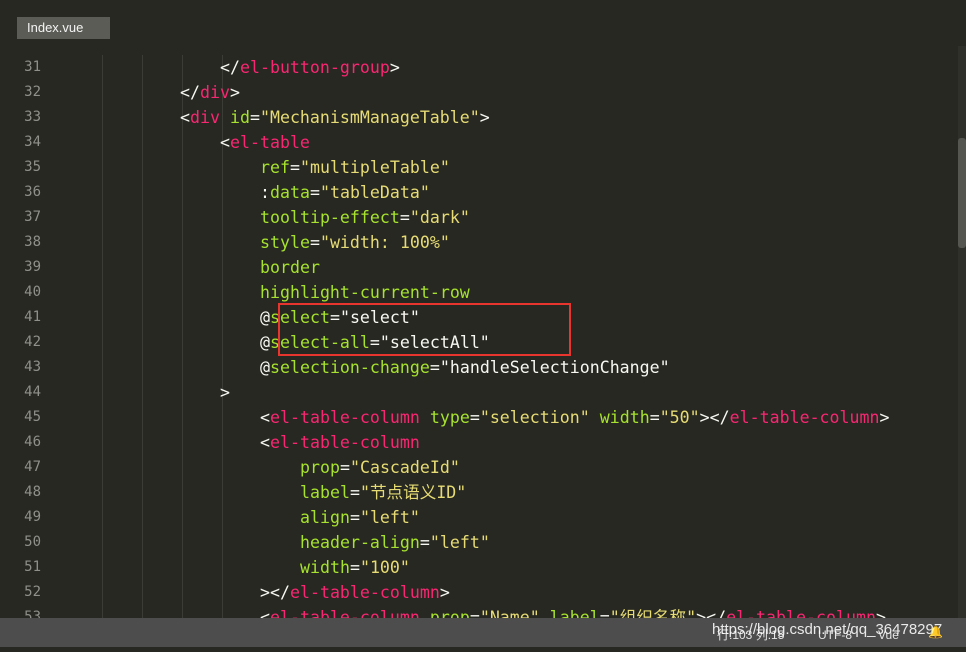  I want to click on code-text: >, so click(225, 392).